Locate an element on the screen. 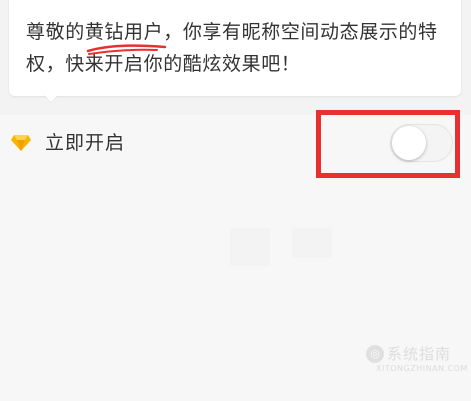 The height and width of the screenshot is (401, 471). notice-text-before: 尊敬的 is located at coordinates (55, 32).